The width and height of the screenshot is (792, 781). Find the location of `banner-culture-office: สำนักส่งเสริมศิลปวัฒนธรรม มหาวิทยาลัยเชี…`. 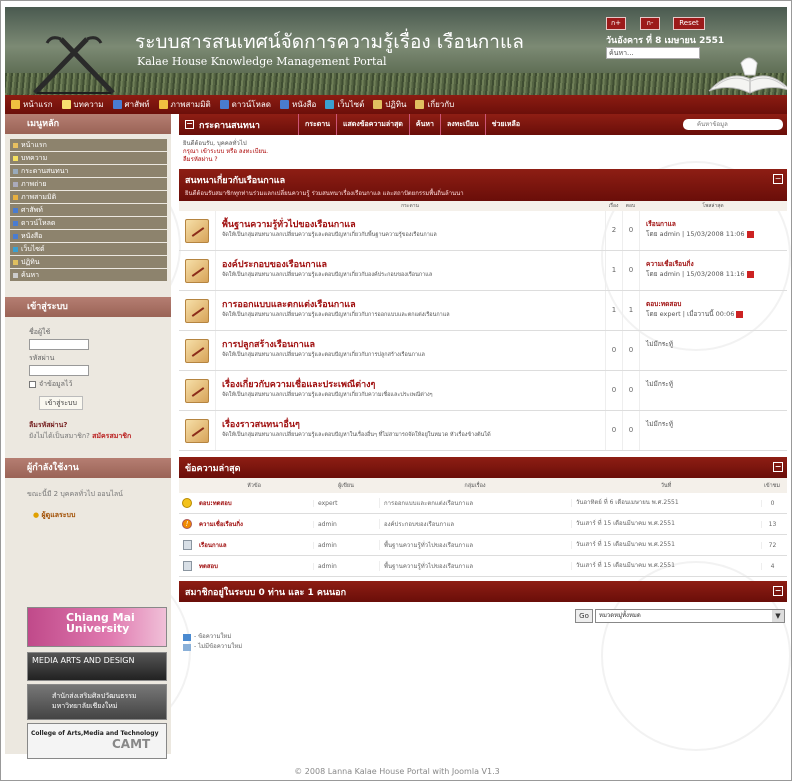

banner-culture-office: สำนักส่งเสริมศิลปวัฒนธรรม มหาวิทยาลัยเชี… is located at coordinates (97, 702).